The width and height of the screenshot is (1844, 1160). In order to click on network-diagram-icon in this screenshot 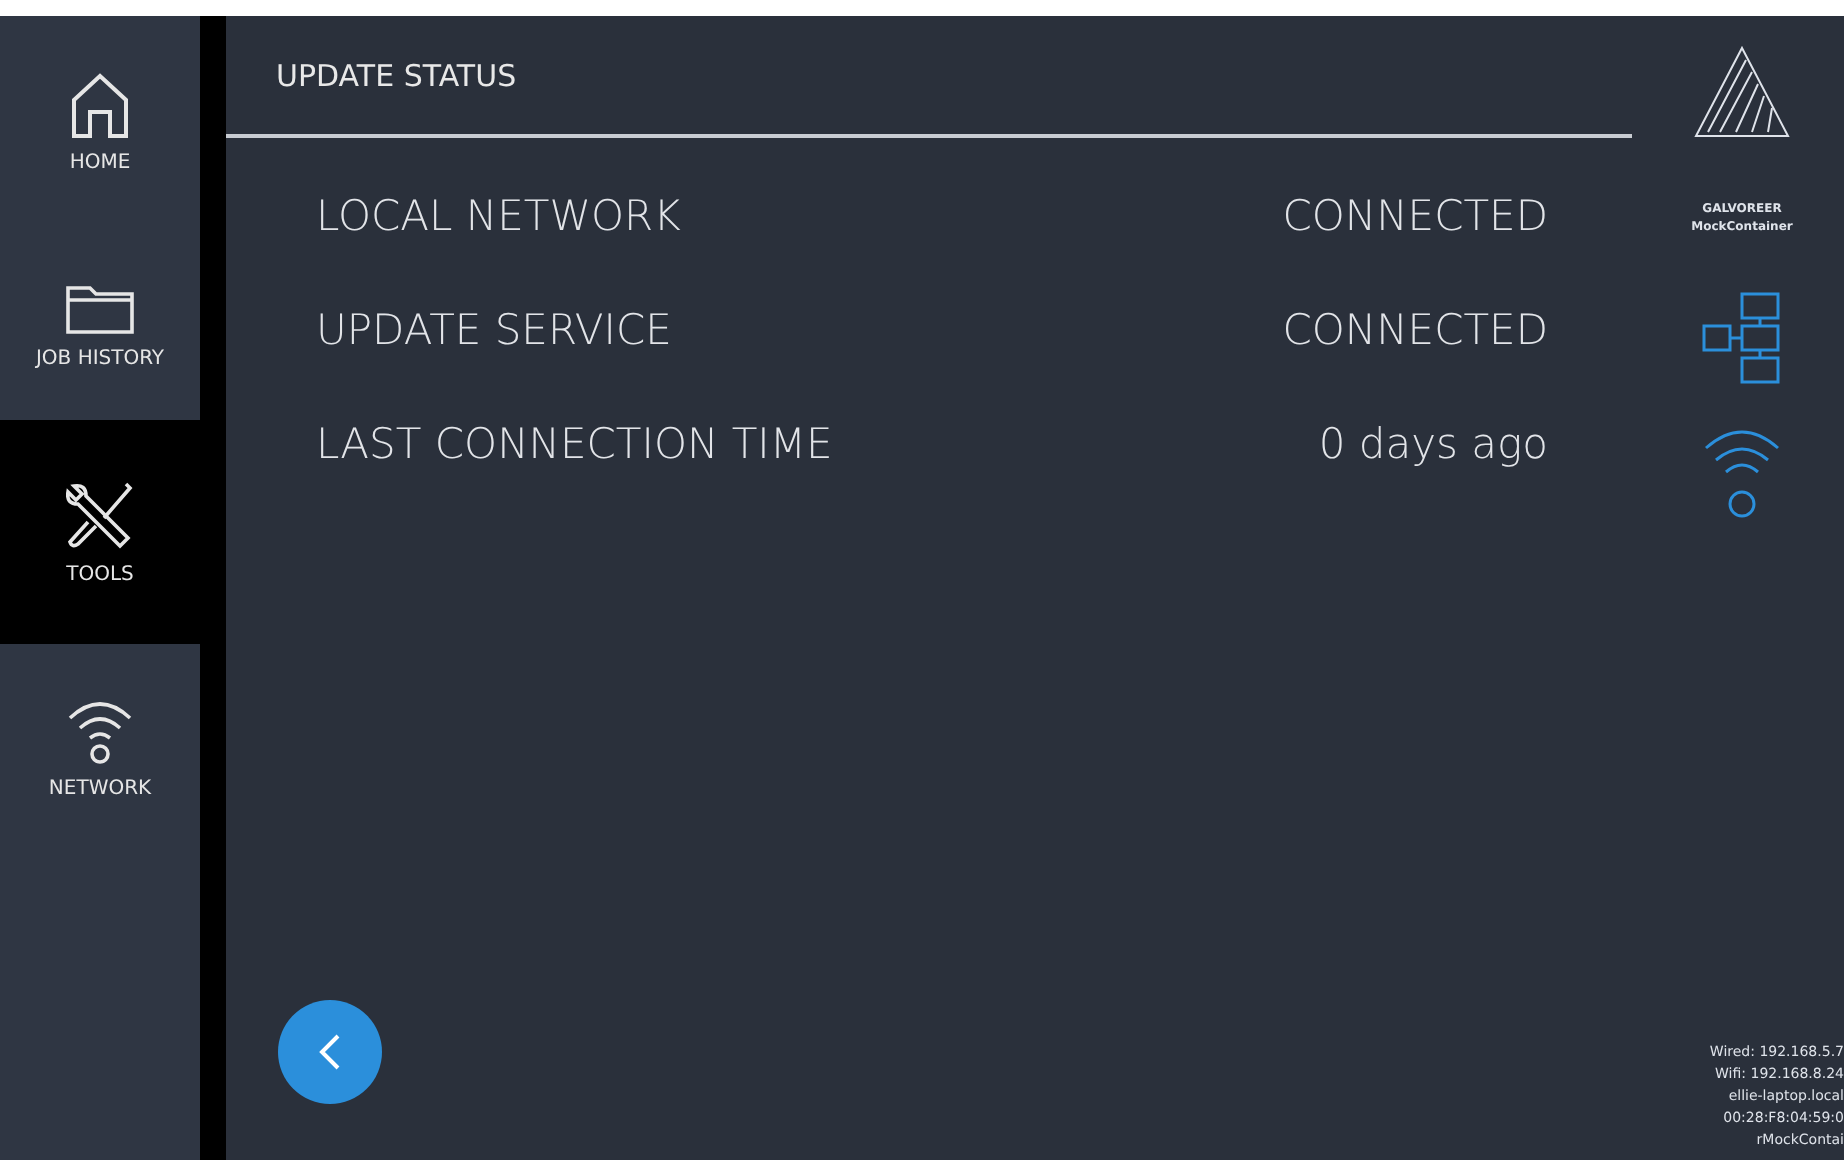, I will do `click(1742, 338)`.